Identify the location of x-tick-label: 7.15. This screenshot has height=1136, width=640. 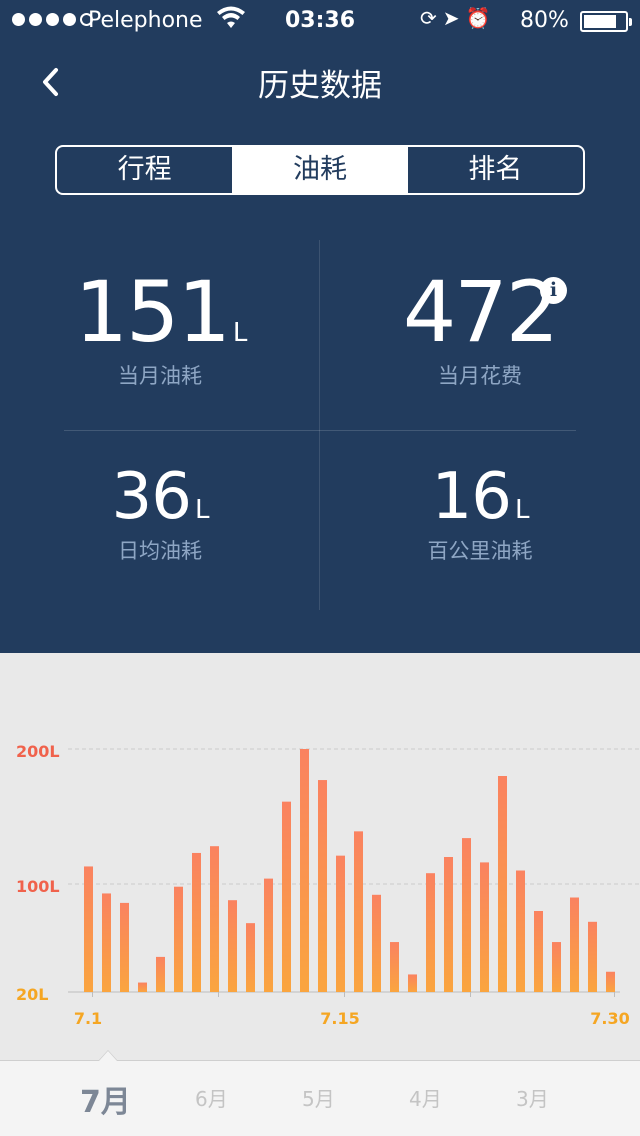
(339, 1018).